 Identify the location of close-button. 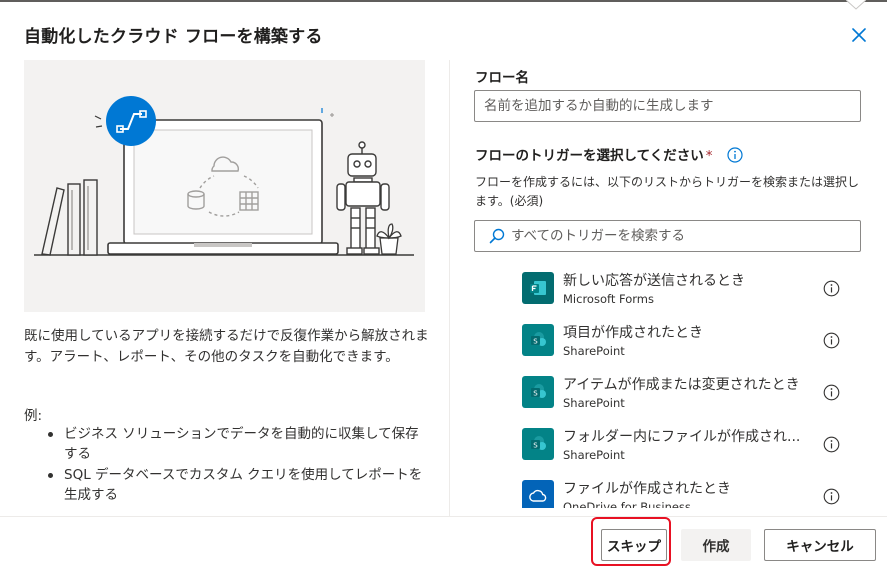
(859, 35).